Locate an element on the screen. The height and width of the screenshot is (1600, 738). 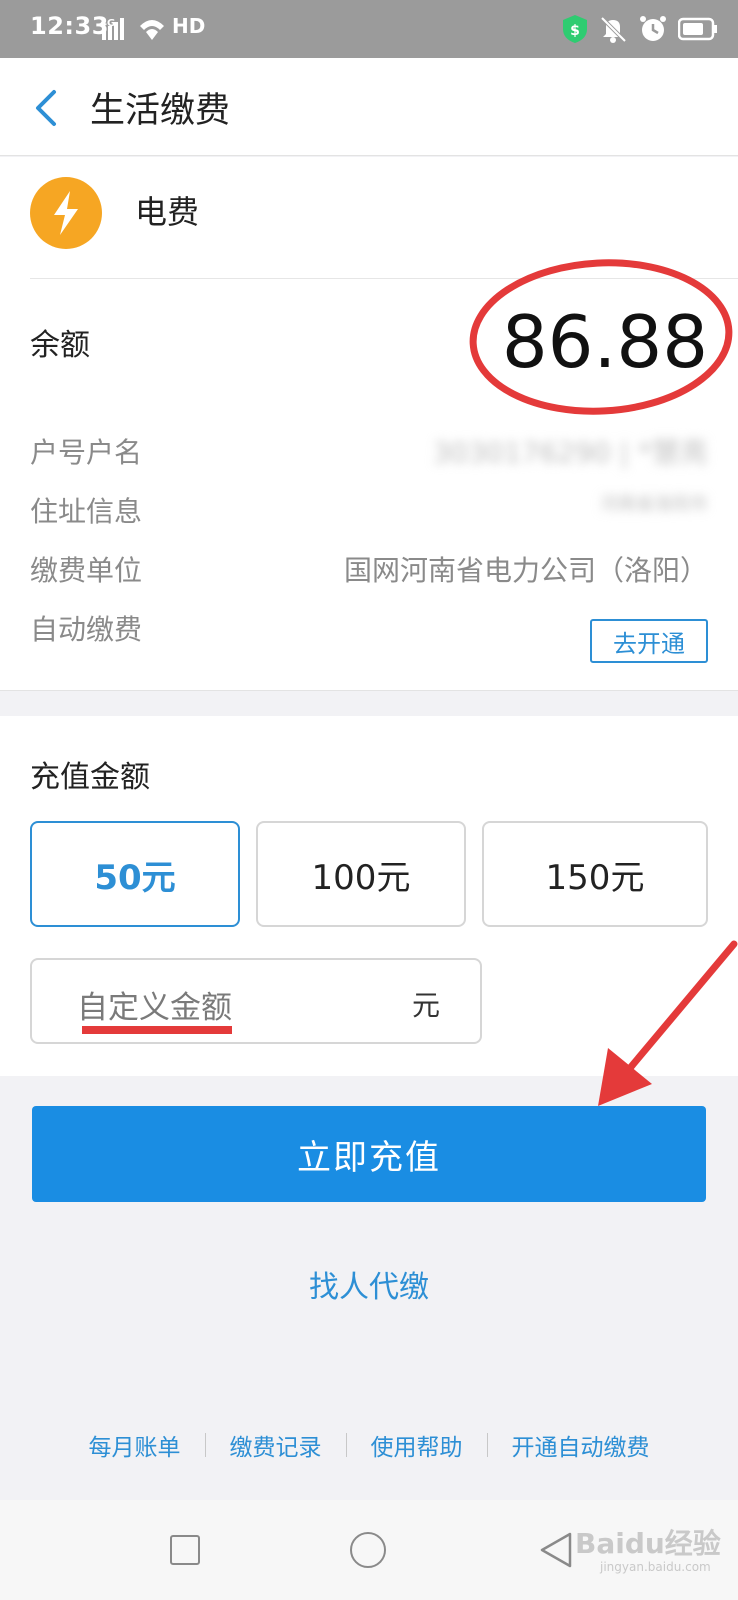
bill-type-name: 电费 is located at coordinates (167, 212).